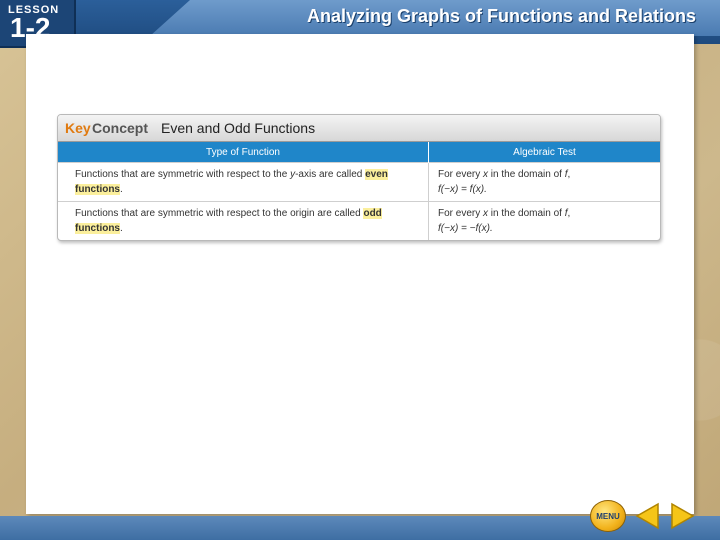 This screenshot has width=720, height=540. Describe the element at coordinates (359, 128) in the screenshot. I see `key-concept-header: Key Concept Even and Odd Functions` at that location.